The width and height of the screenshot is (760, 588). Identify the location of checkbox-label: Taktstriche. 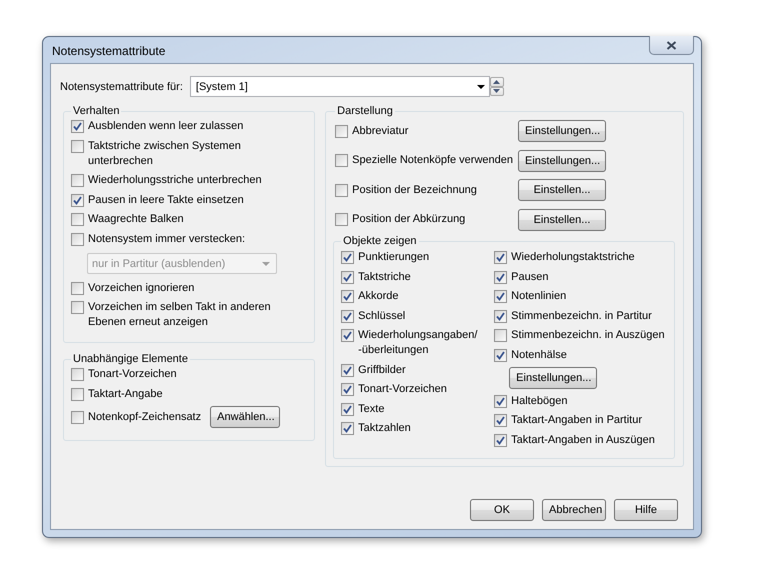
(384, 277).